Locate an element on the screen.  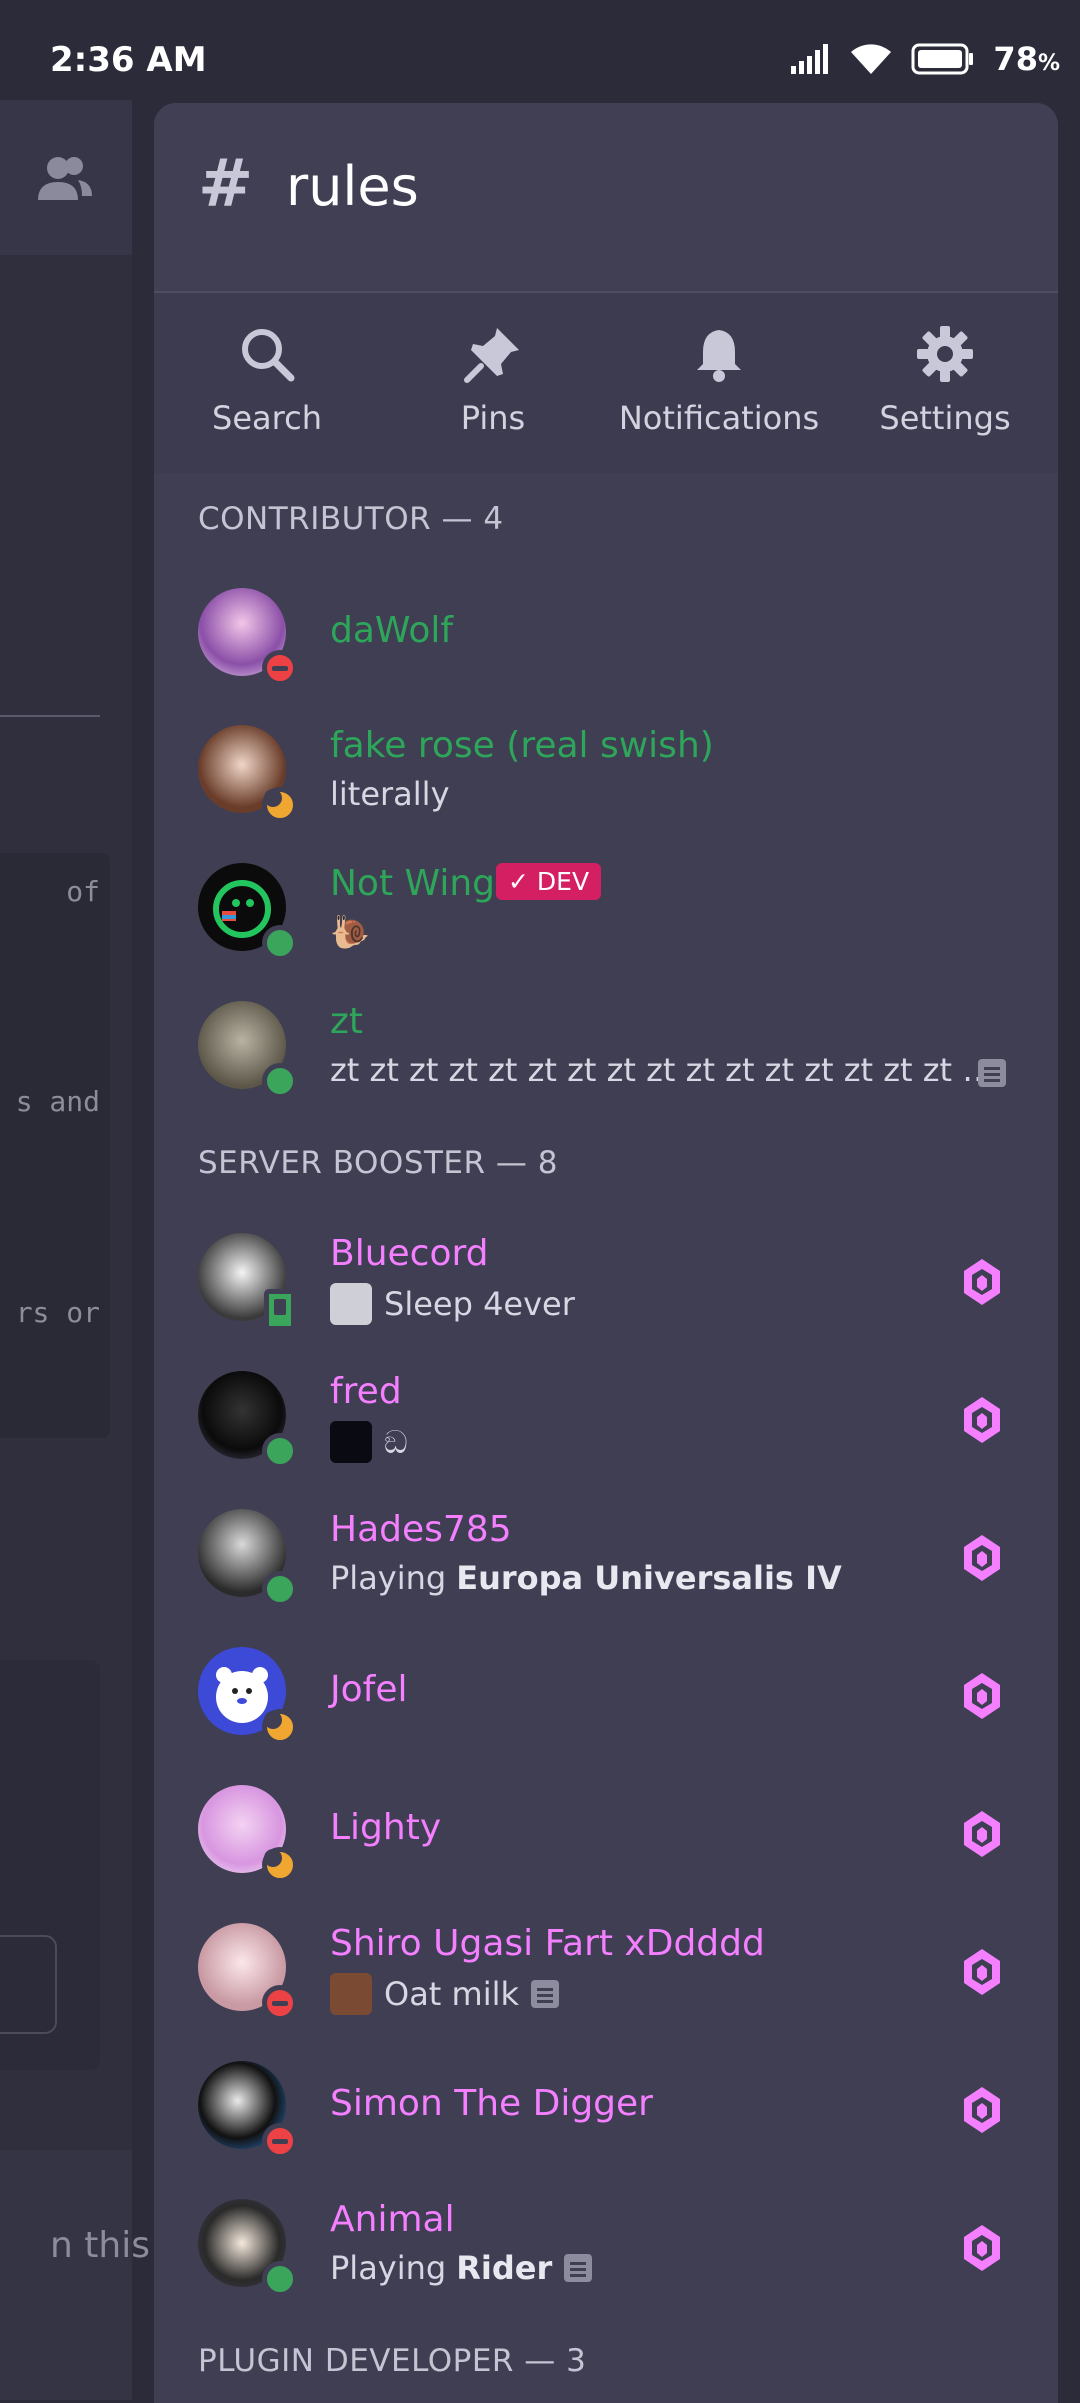
background-card-button is located at coordinates (28, 1984).